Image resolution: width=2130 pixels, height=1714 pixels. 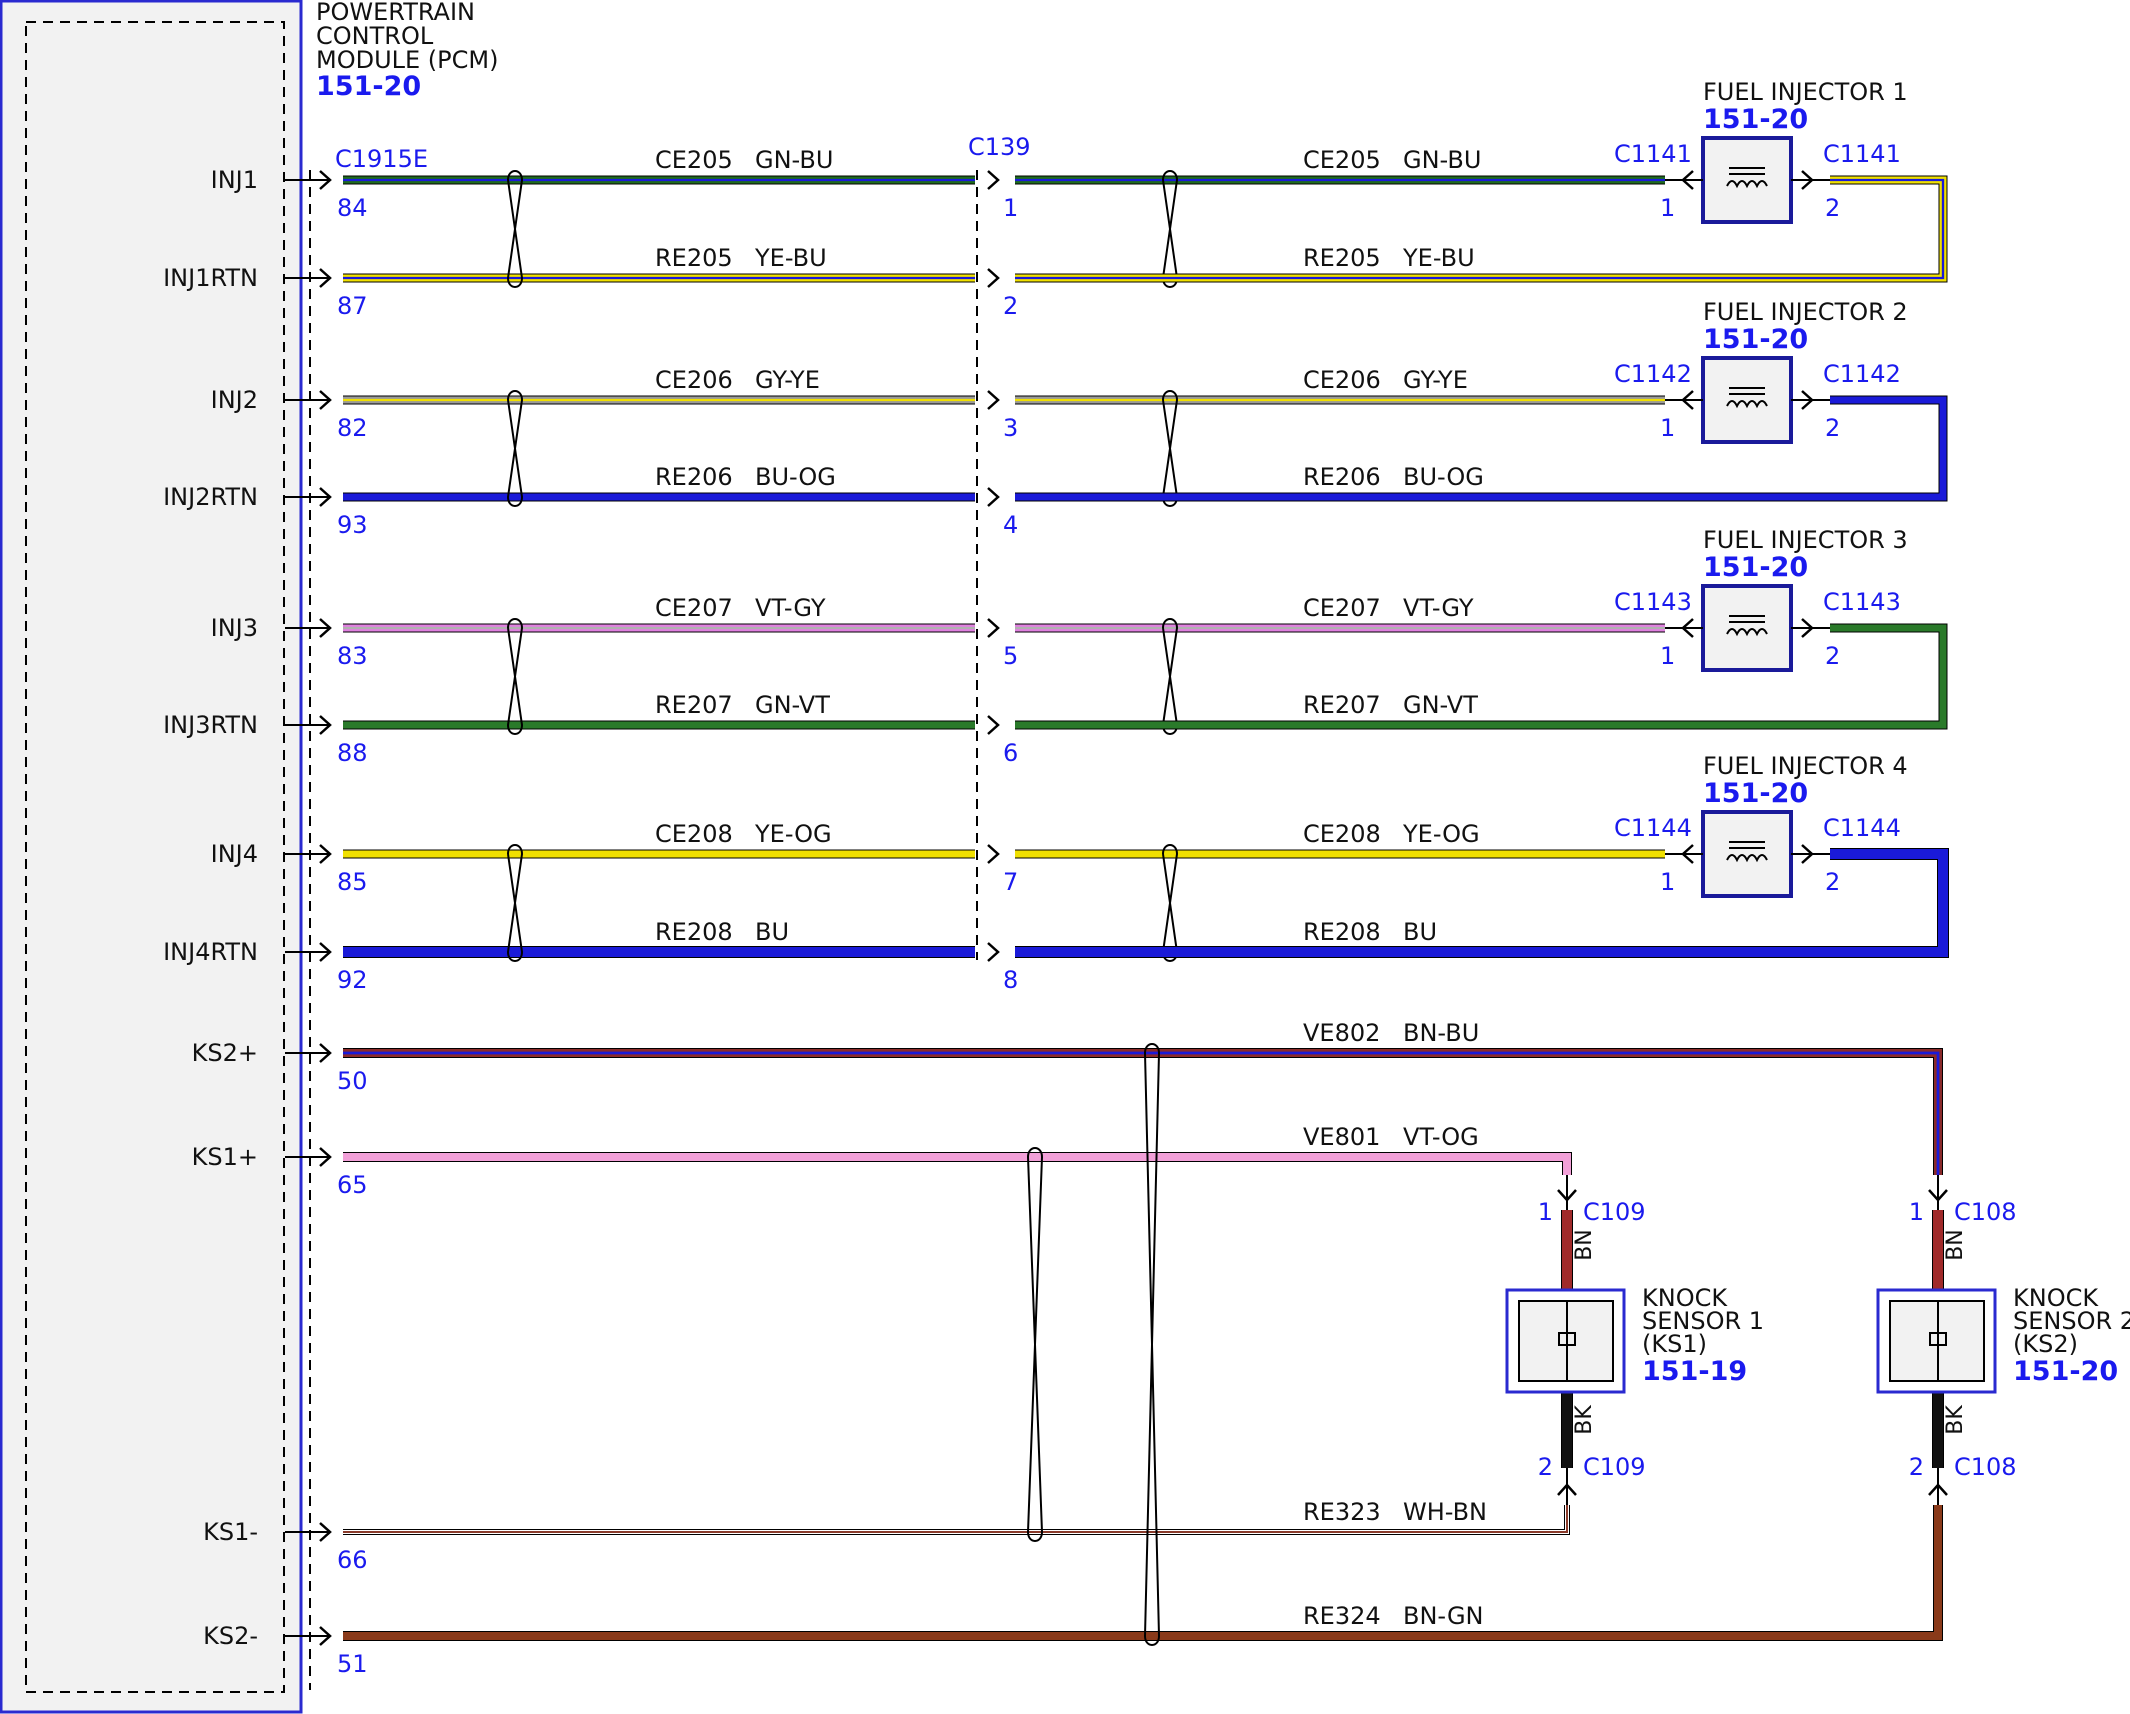 I want to click on sensor-wire-color: BN, so click(x=1584, y=1245).